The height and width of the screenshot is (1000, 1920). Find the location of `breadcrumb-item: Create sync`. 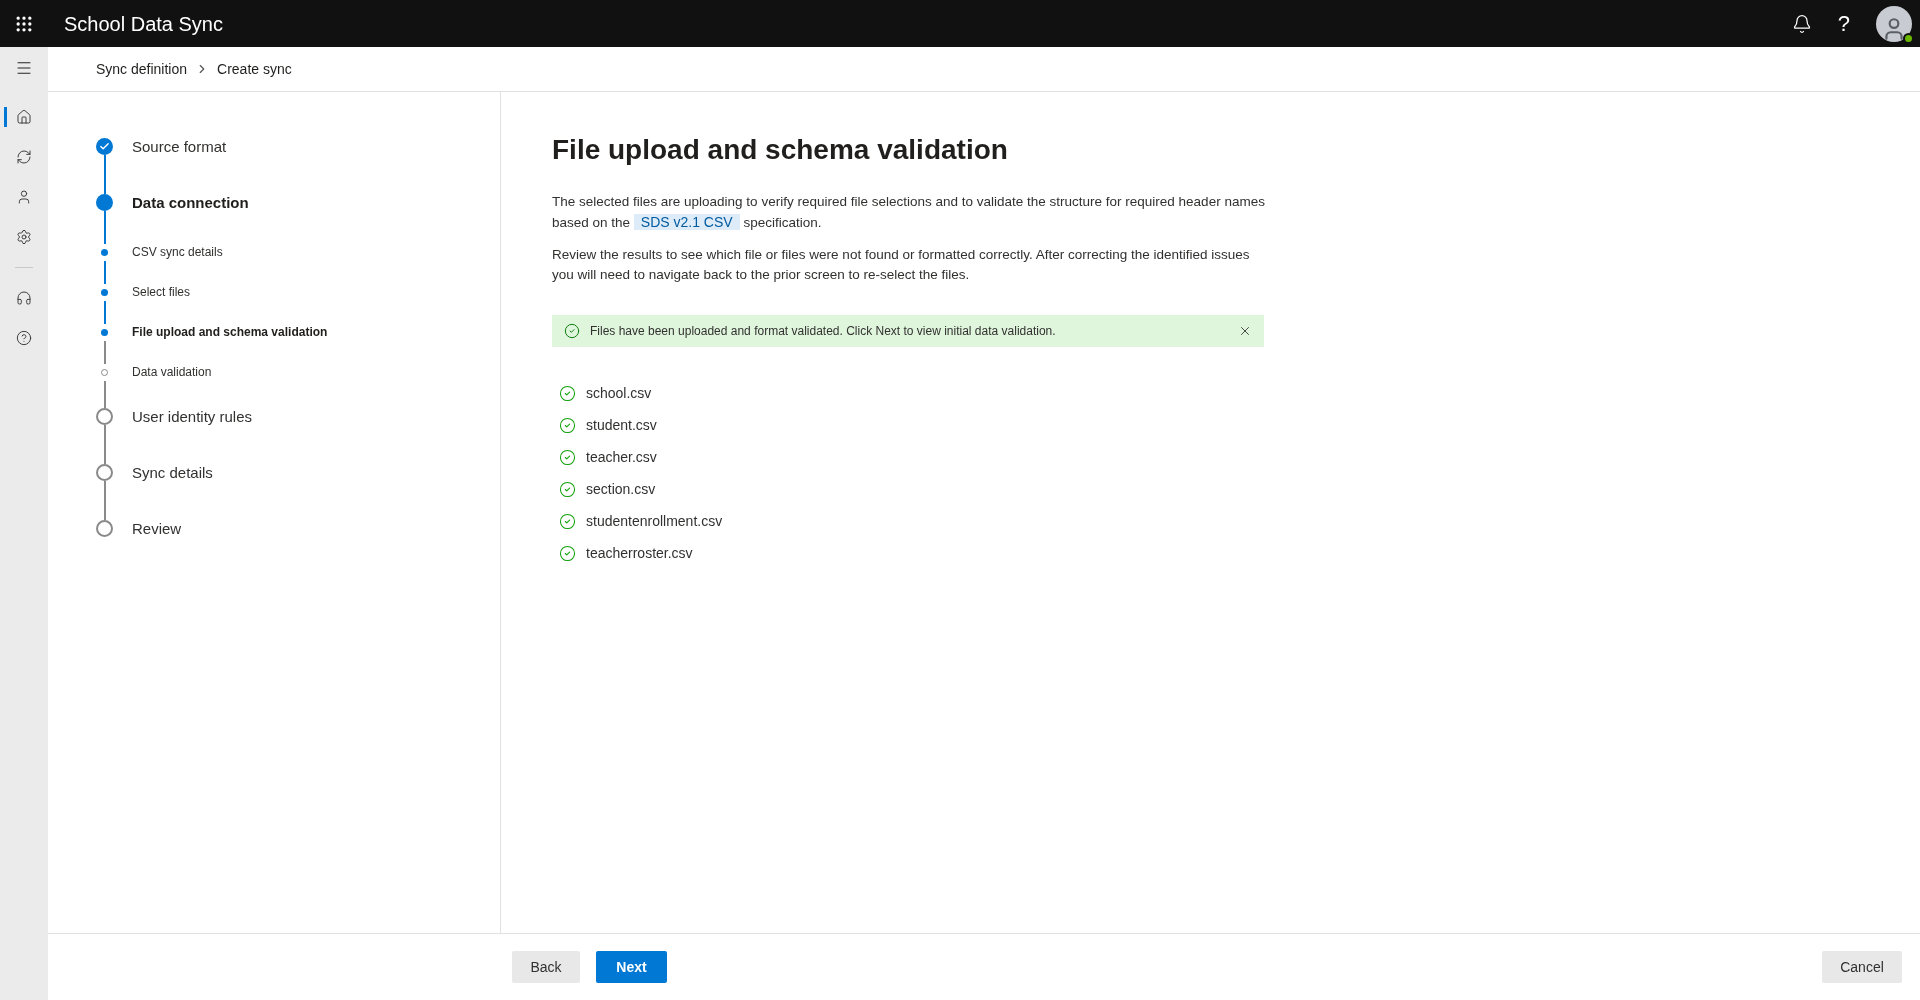

breadcrumb-item: Create sync is located at coordinates (254, 69).